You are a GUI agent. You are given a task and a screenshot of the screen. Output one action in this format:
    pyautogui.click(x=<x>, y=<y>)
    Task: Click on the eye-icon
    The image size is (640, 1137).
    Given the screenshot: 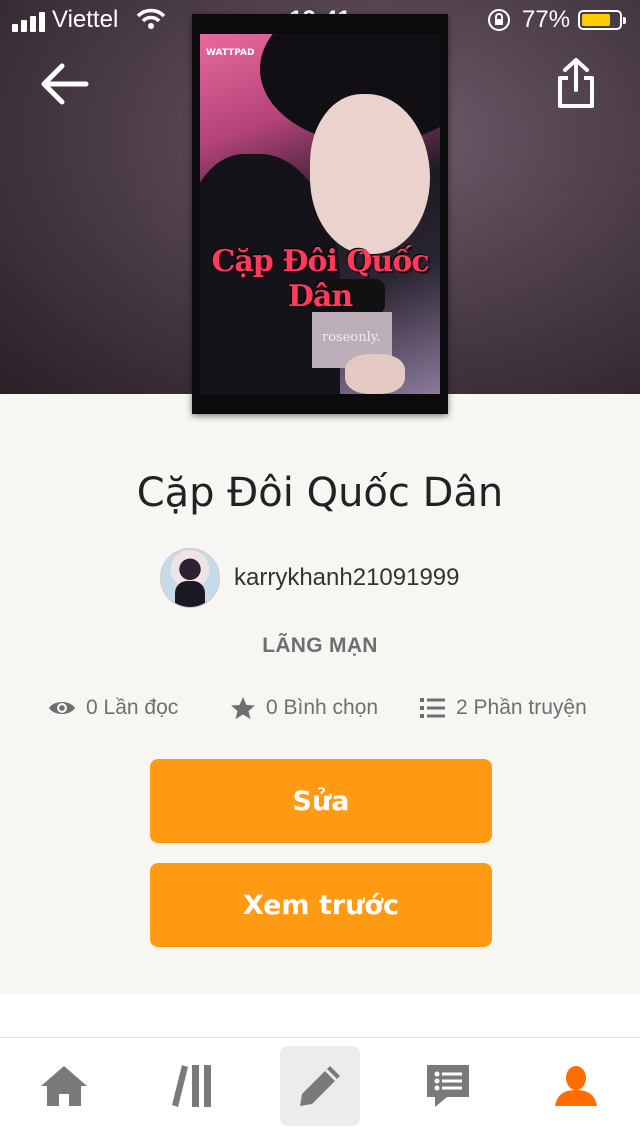 What is the action you would take?
    pyautogui.click(x=62, y=708)
    